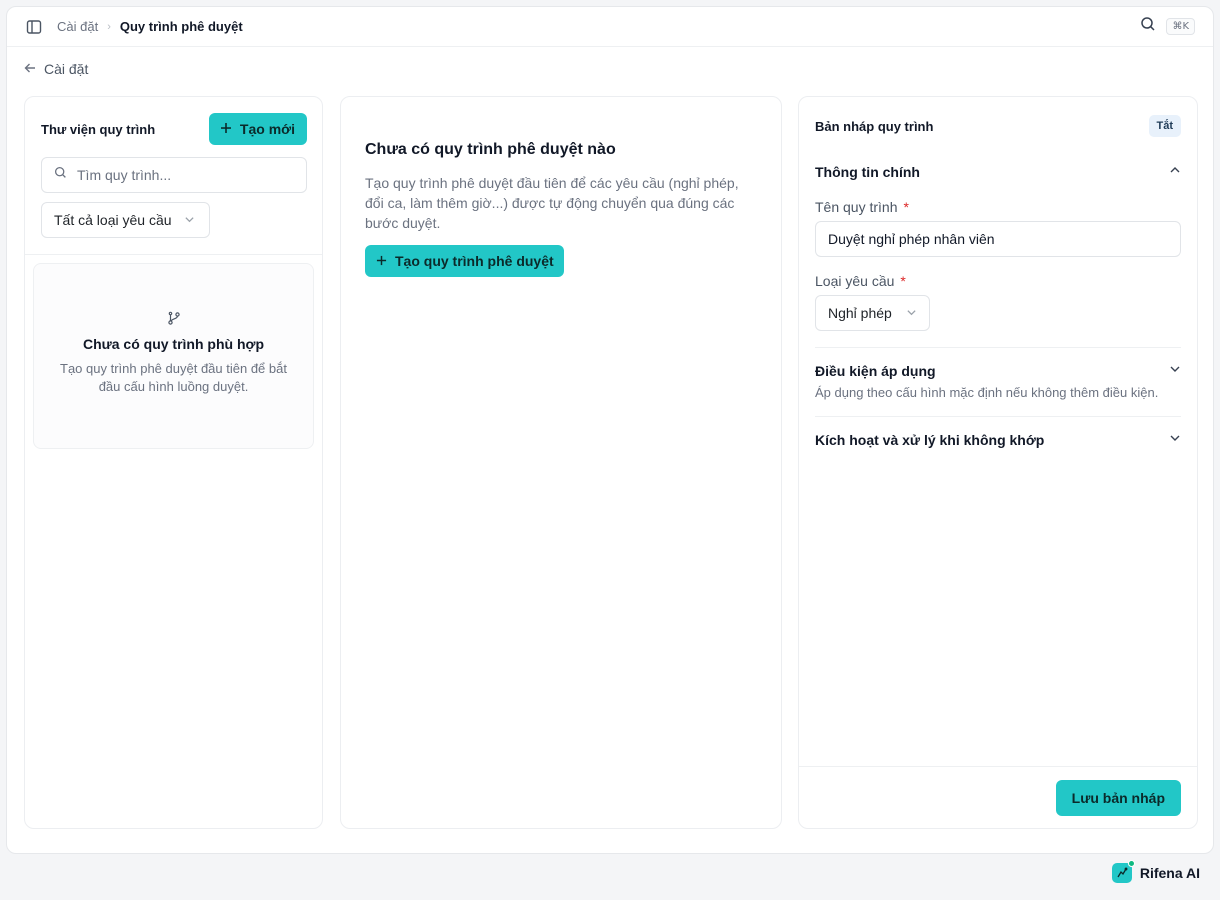  What do you see at coordinates (173, 344) in the screenshot?
I see `empty-state-title: Chưa có quy trình phù hợp` at bounding box center [173, 344].